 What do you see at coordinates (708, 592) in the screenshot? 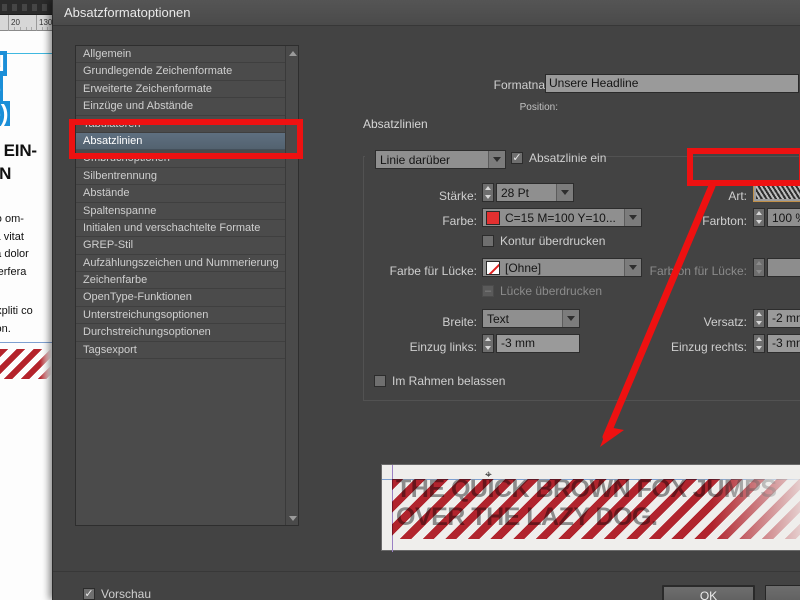
I see `ok-button: OK` at bounding box center [708, 592].